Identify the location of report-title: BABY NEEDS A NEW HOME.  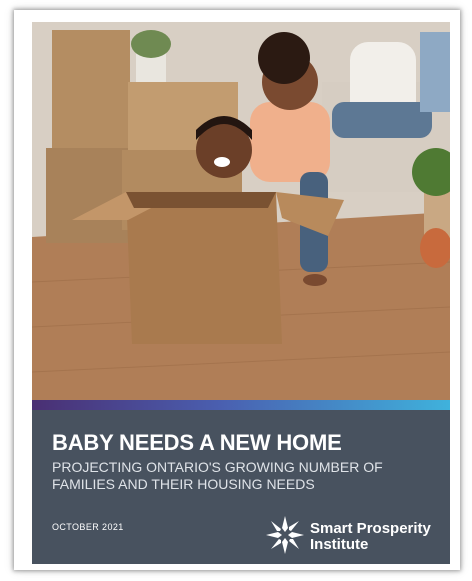
(197, 442).